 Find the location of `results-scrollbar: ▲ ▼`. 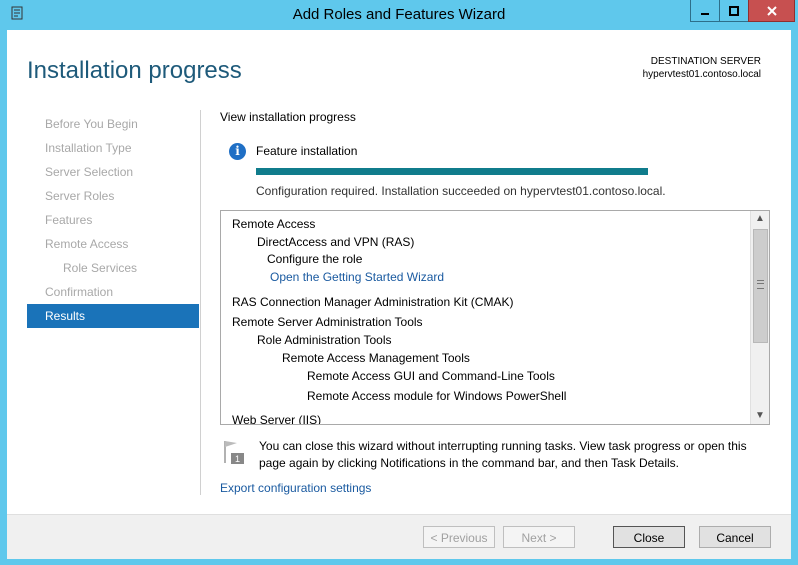

results-scrollbar: ▲ ▼ is located at coordinates (759, 317).